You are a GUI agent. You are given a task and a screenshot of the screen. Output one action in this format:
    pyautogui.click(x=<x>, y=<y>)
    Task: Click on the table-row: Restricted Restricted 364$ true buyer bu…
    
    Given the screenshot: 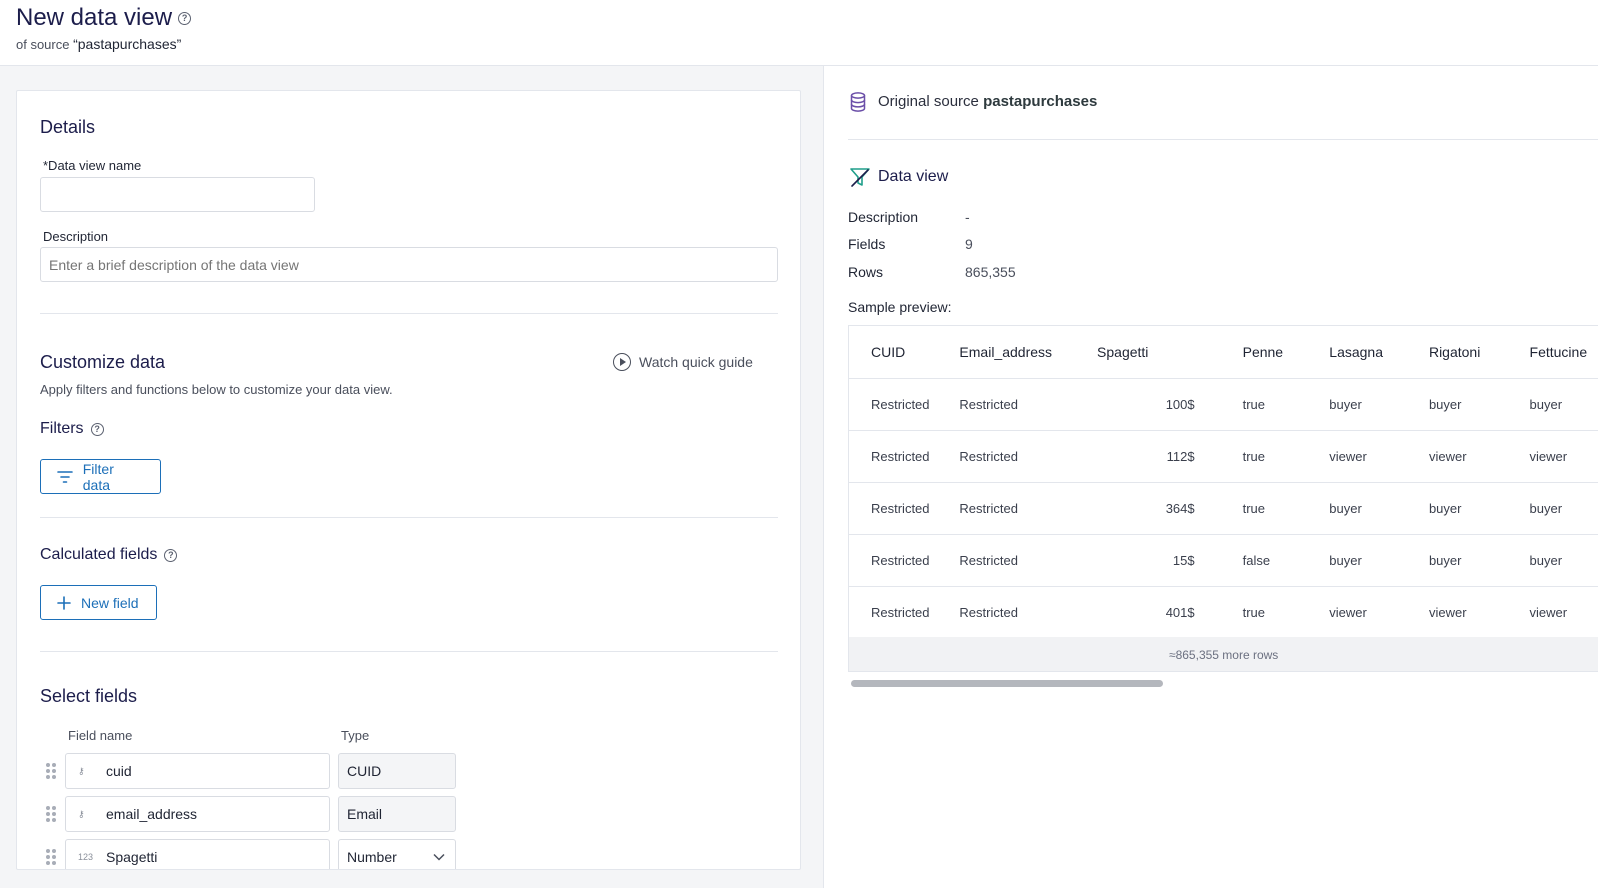 What is the action you would take?
    pyautogui.click(x=1223, y=508)
    